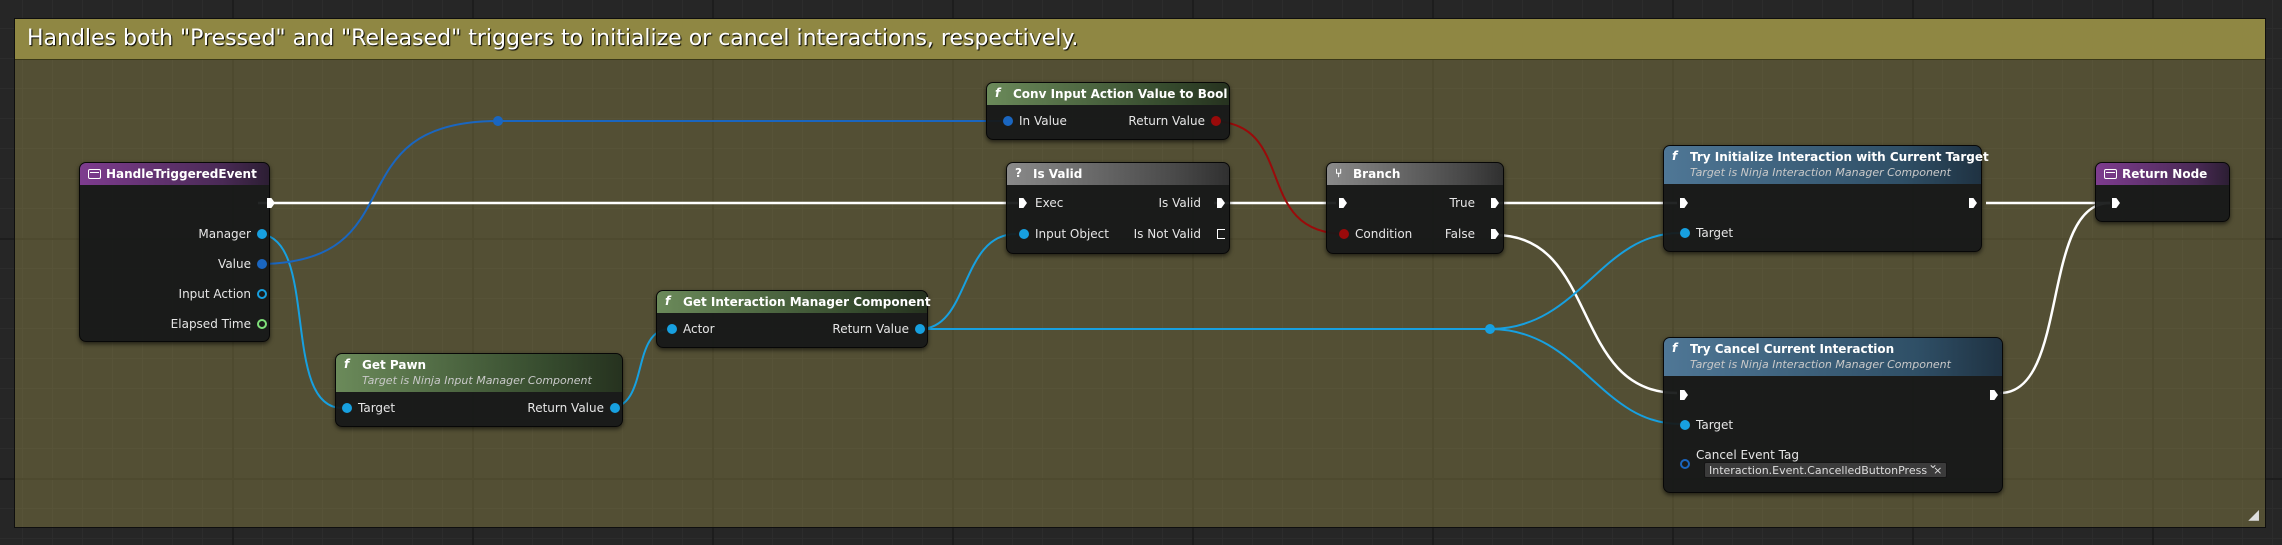 The image size is (2282, 545). I want to click on pin-label: Value, so click(234, 264).